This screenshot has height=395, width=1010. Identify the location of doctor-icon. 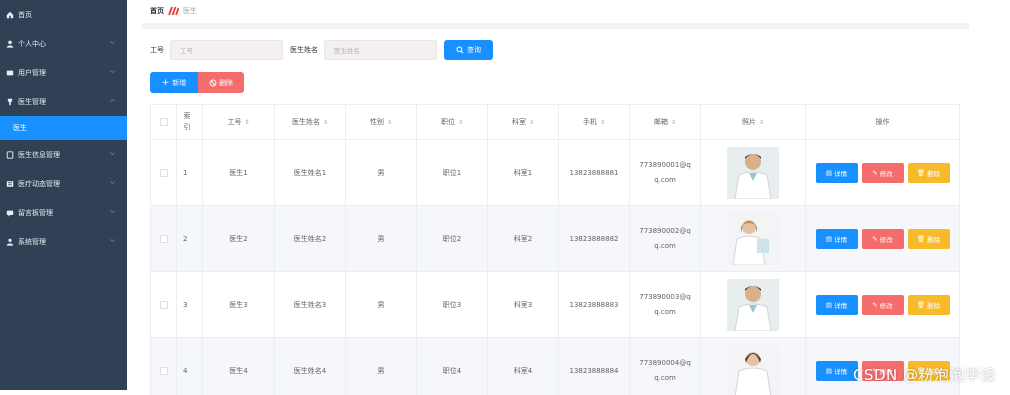
(9, 101).